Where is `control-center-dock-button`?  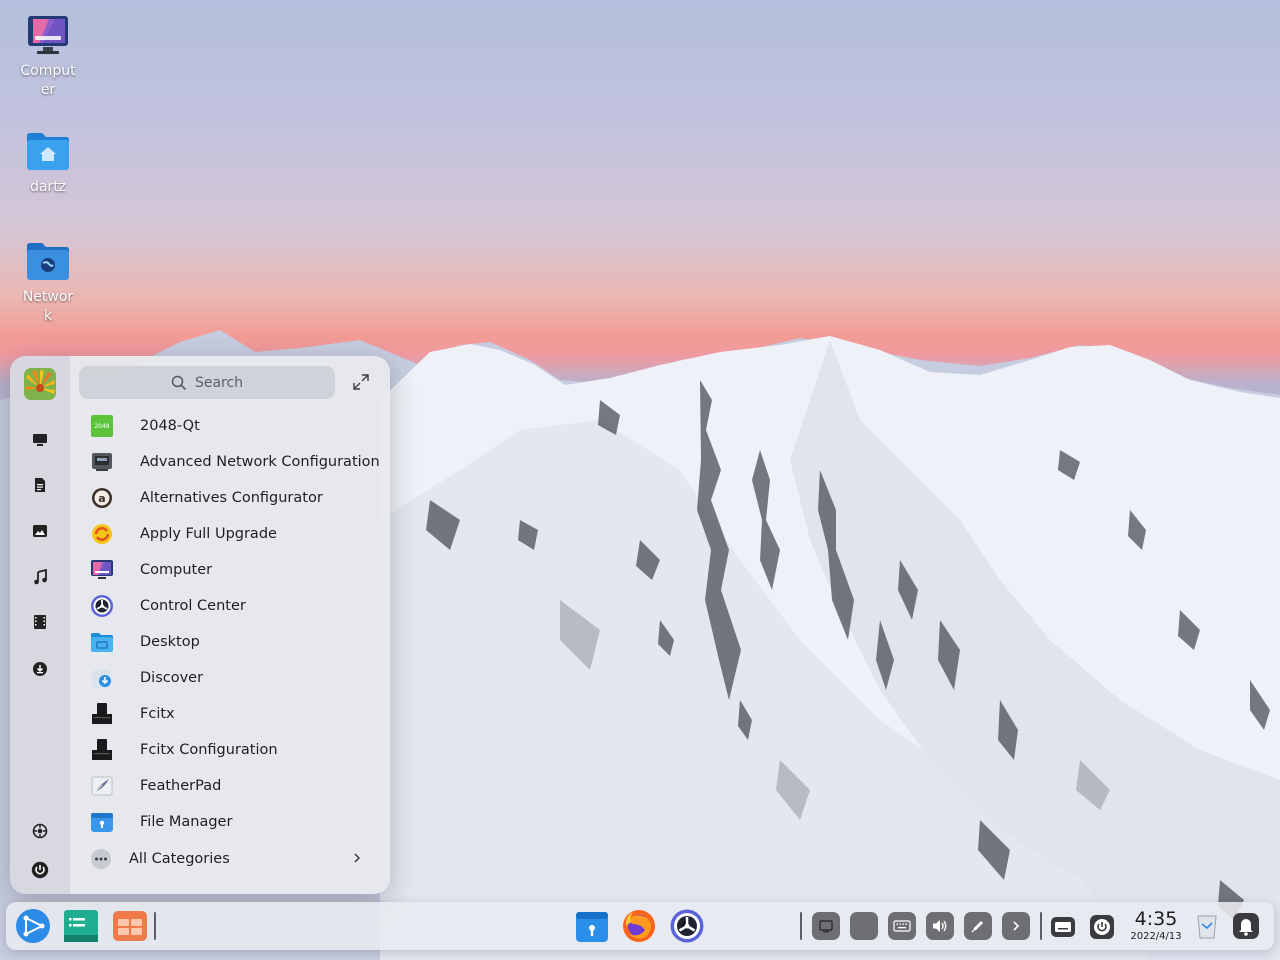
control-center-dock-button is located at coordinates (687, 926).